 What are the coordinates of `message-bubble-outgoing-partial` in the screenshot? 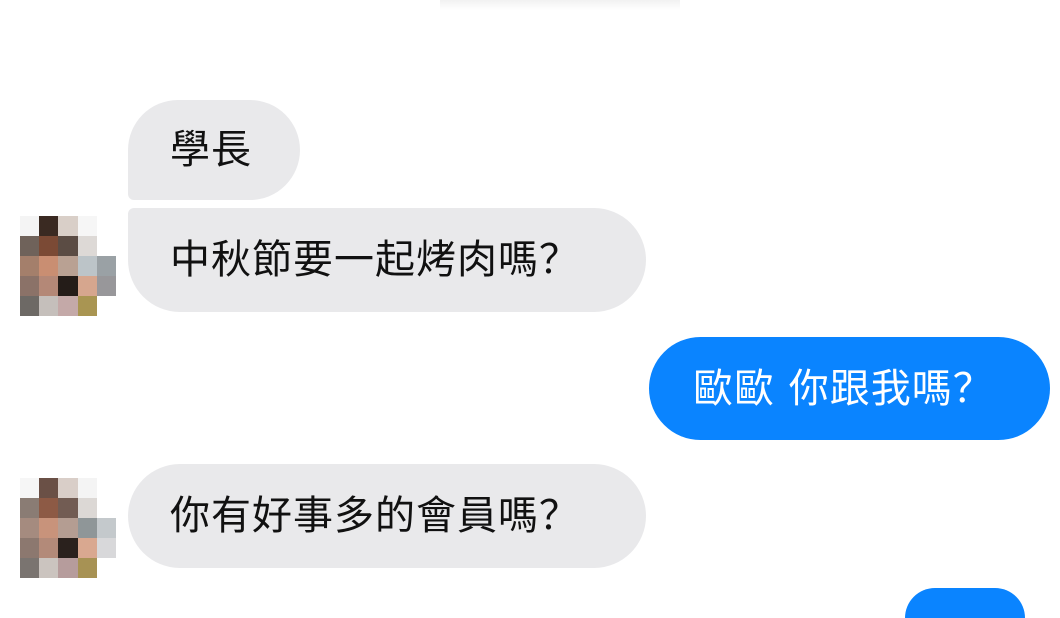 It's located at (965, 603).